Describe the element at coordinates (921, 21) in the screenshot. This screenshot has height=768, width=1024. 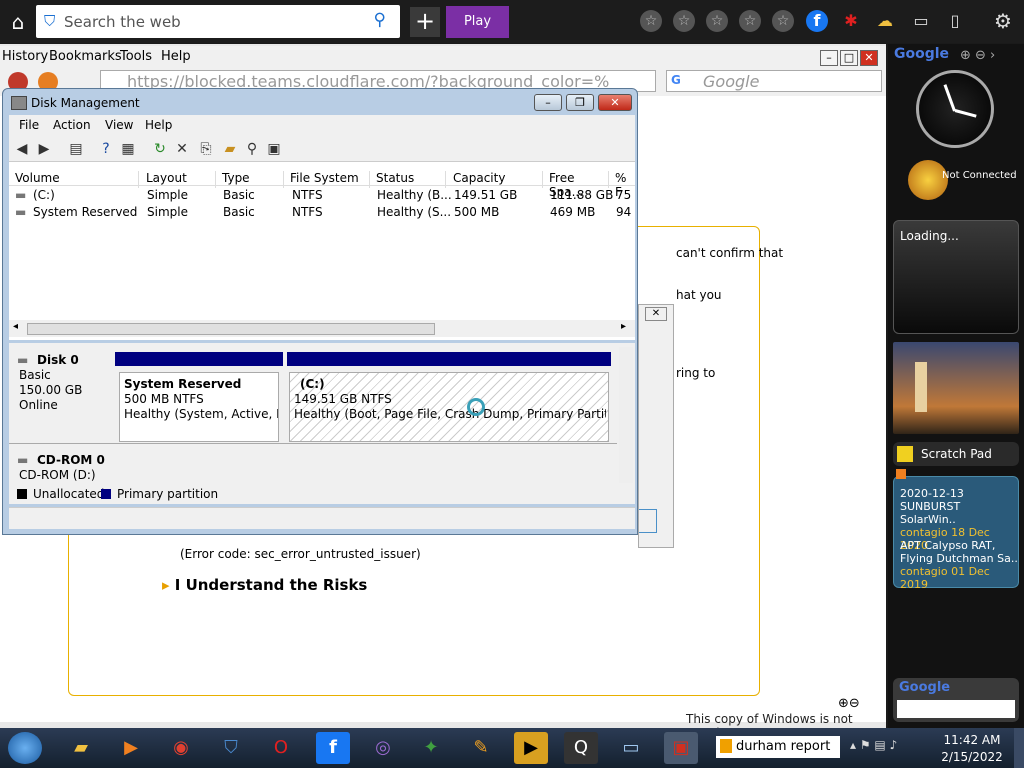
I see `folder-icon: ▭` at that location.